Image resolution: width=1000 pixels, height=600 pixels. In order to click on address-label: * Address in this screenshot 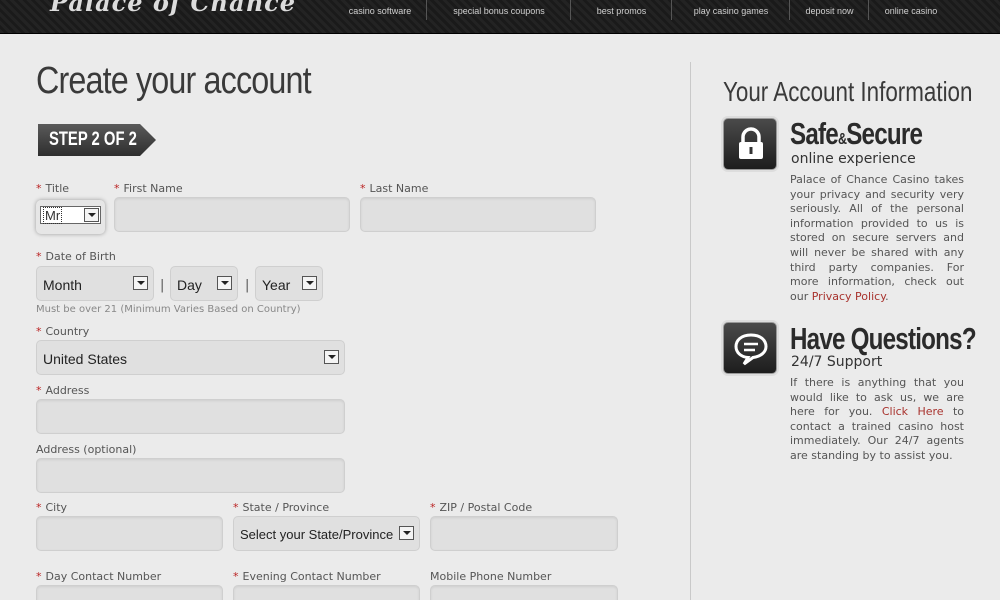, I will do `click(63, 390)`.